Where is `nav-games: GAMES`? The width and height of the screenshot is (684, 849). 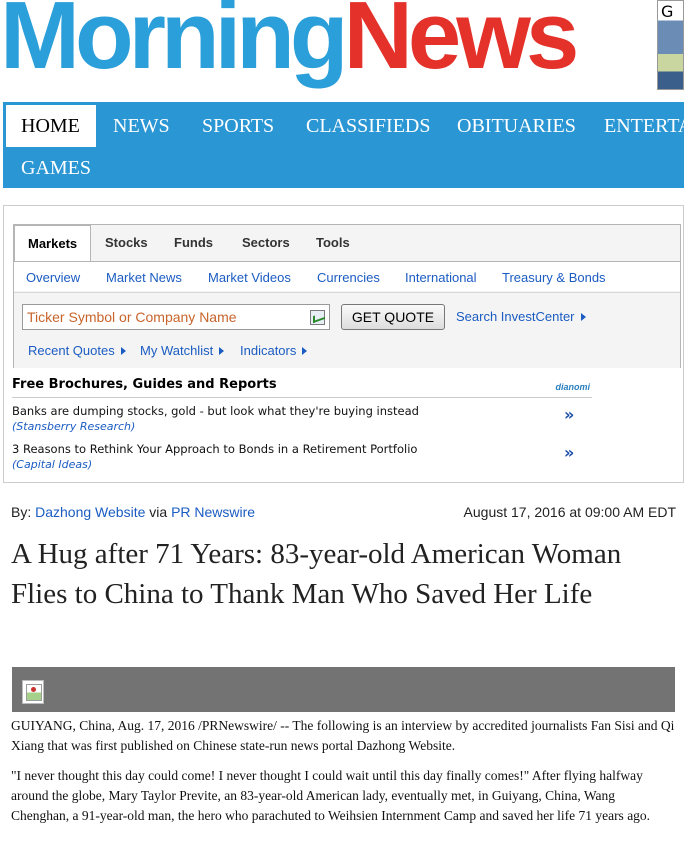
nav-games: GAMES is located at coordinates (56, 167).